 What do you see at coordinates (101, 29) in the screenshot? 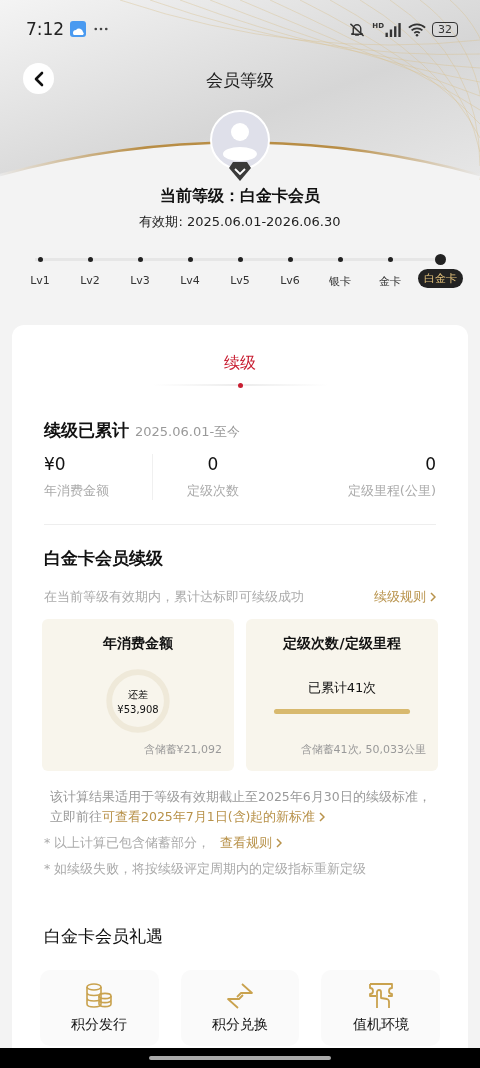
I see `more-icon` at bounding box center [101, 29].